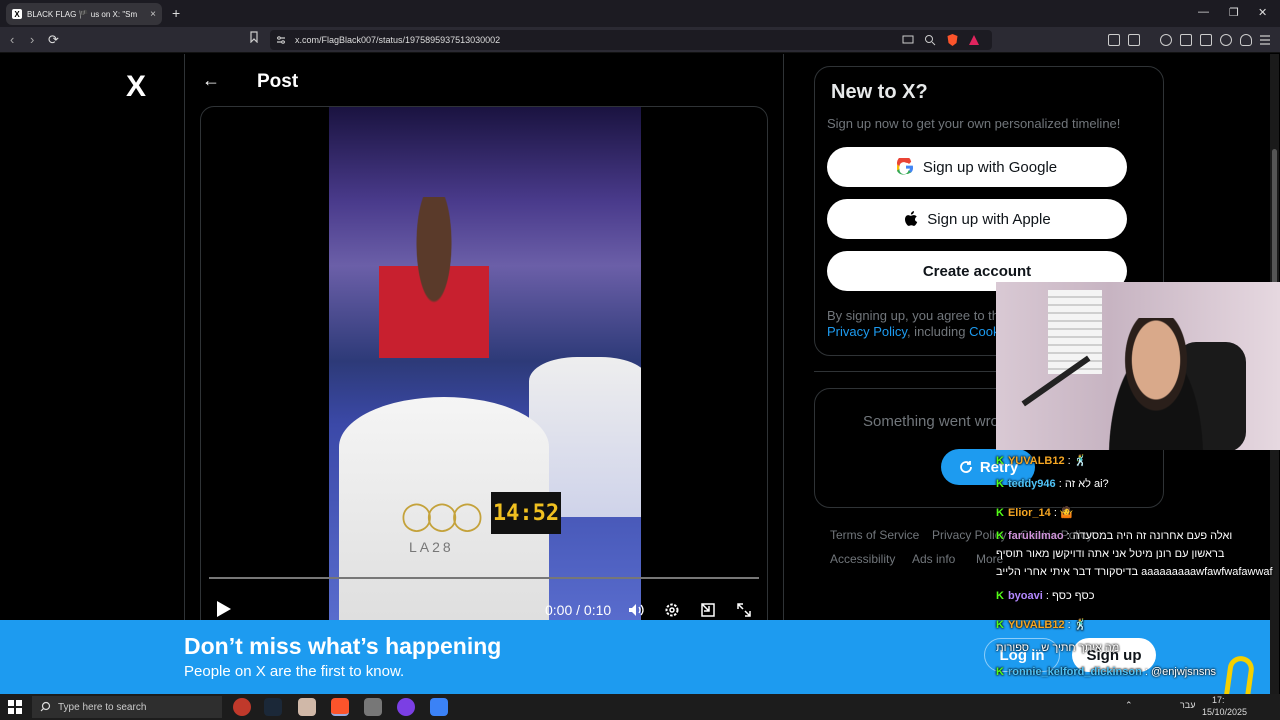 This screenshot has width=1280, height=720. I want to click on steam-icon, so click(273, 707).